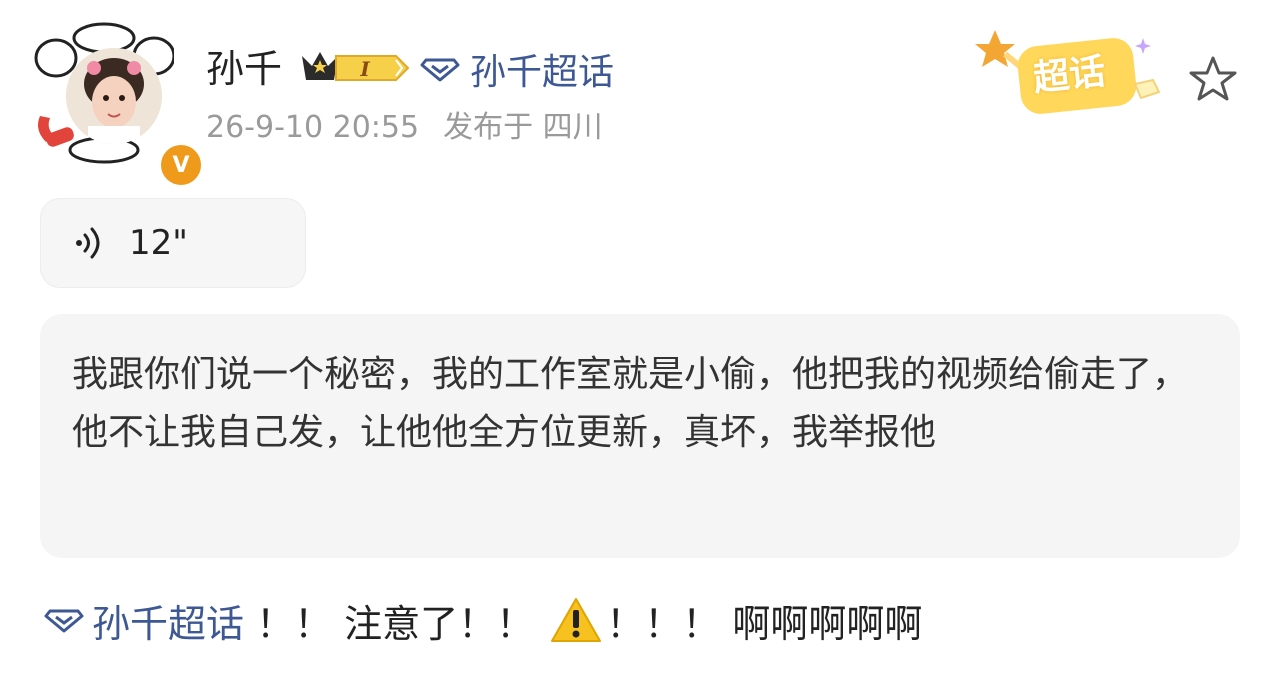 The height and width of the screenshot is (686, 1280). I want to click on avatar-frame: V, so click(119, 103).